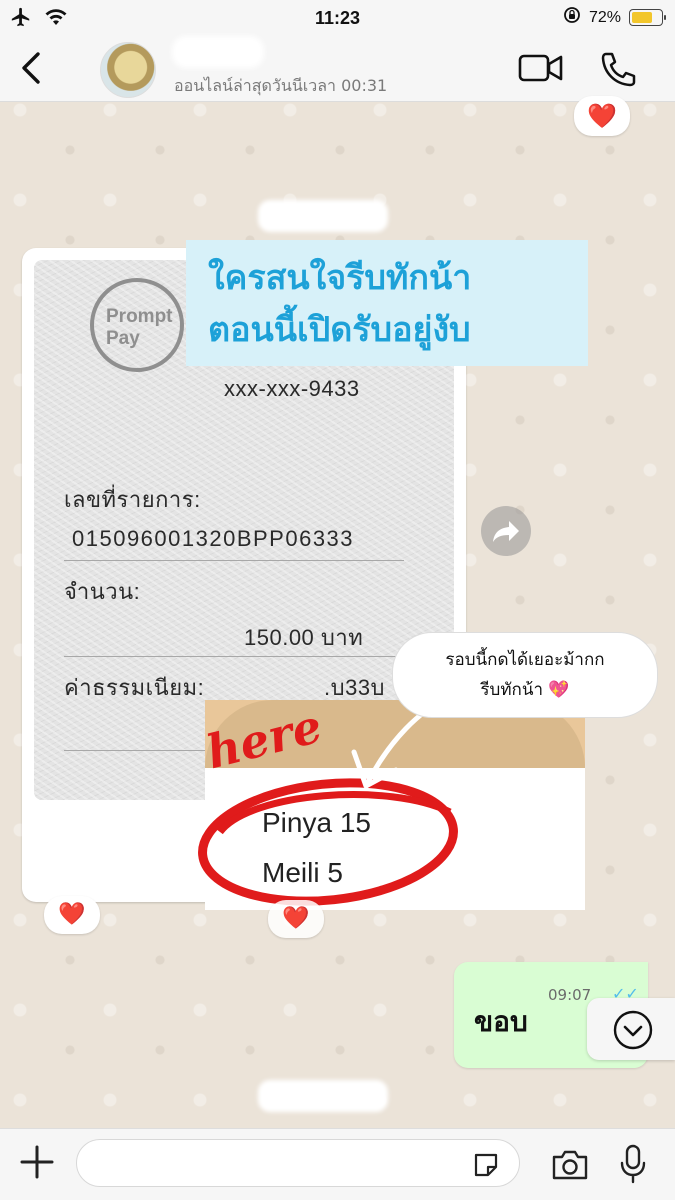  What do you see at coordinates (139, 316) in the screenshot?
I see `promptpay-logo-line1: Prompt` at bounding box center [139, 316].